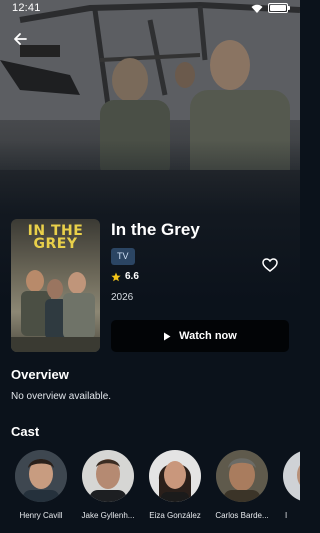  What do you see at coordinates (40, 374) in the screenshot?
I see `overview-heading: Overview` at bounding box center [40, 374].